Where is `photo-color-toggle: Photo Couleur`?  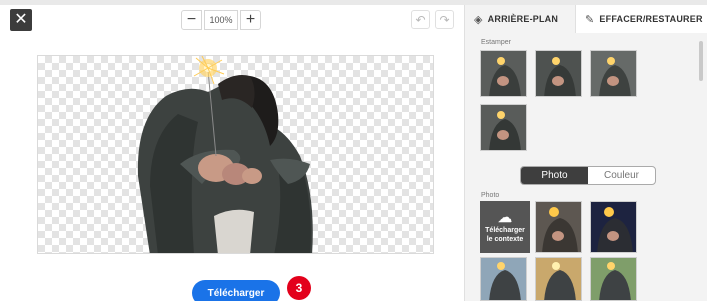 photo-color-toggle: Photo Couleur is located at coordinates (588, 175).